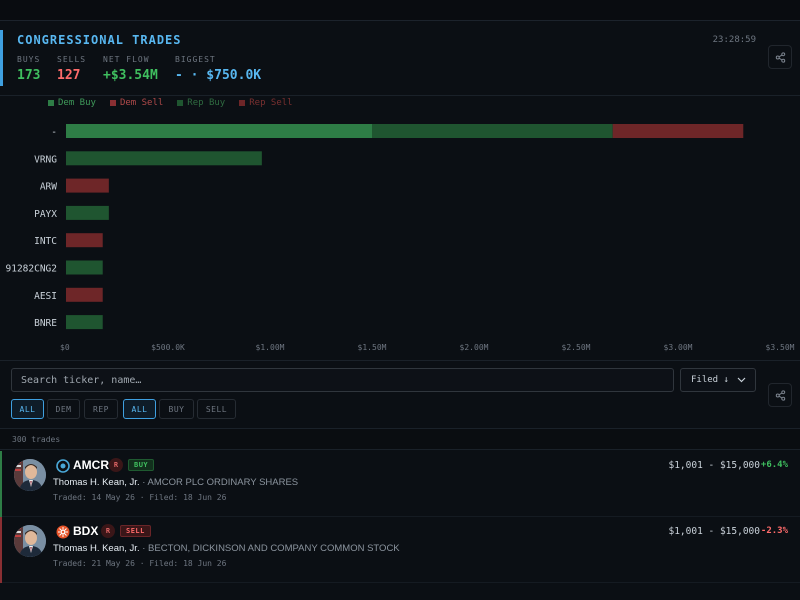  Describe the element at coordinates (27, 409) in the screenshot. I see `party-filter-all: ALL` at that location.